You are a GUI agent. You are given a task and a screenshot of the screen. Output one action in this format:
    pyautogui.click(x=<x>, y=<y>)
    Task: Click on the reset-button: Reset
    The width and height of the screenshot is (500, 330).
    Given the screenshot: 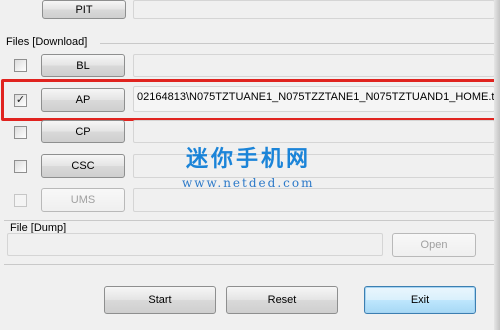 What is the action you would take?
    pyautogui.click(x=282, y=300)
    